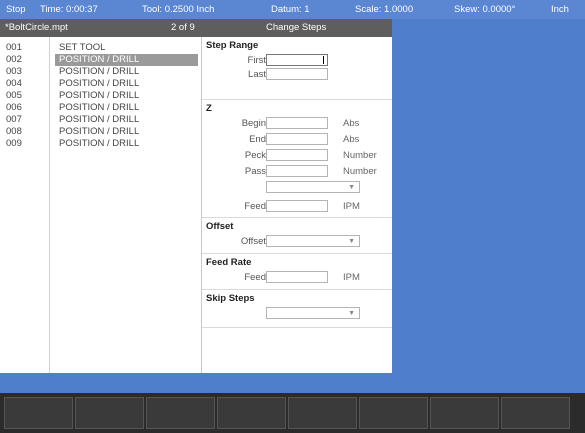 The height and width of the screenshot is (433, 585). Describe the element at coordinates (323, 60) in the screenshot. I see `text-cursor` at that location.